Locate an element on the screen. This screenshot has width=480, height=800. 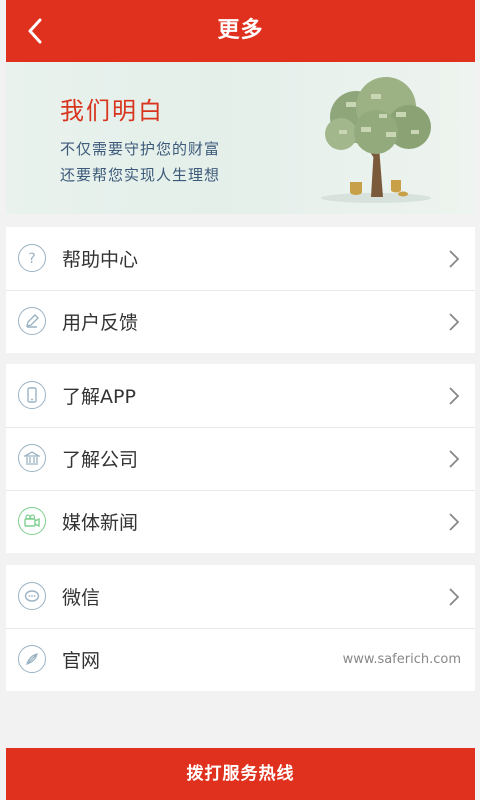
call-hotline-button: 拨打服务热线 is located at coordinates (240, 774).